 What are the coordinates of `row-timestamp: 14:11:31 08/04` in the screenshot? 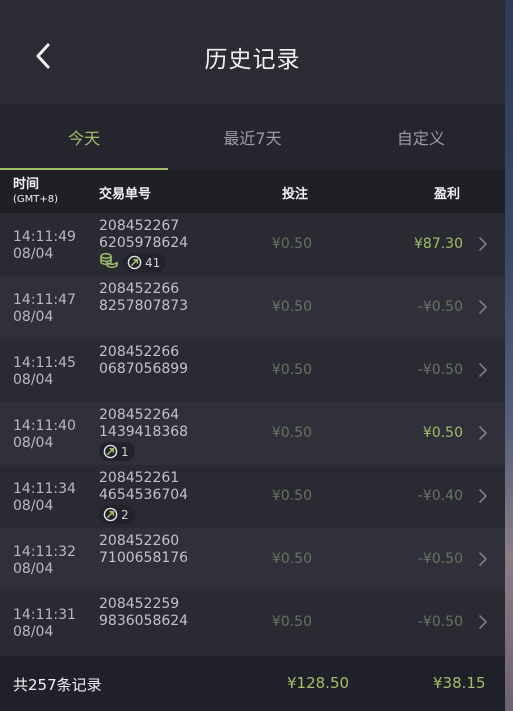 It's located at (44, 624).